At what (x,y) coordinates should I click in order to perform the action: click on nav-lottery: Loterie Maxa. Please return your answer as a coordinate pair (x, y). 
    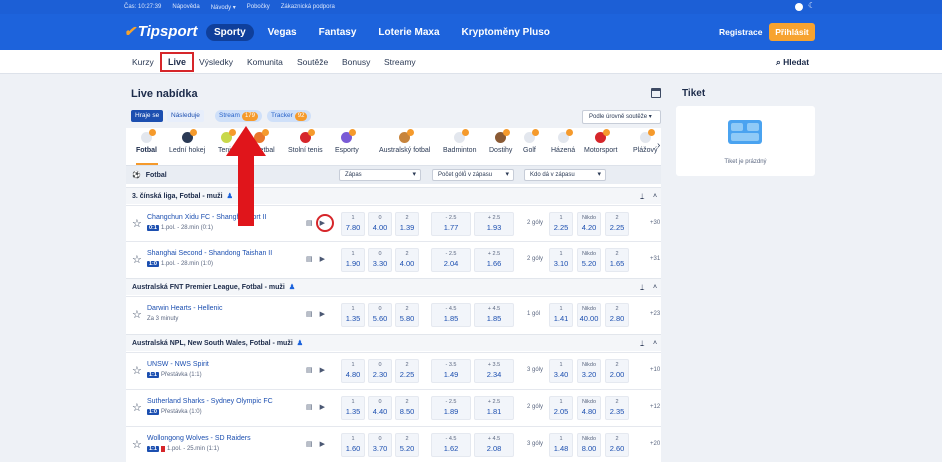
    Looking at the image, I should click on (408, 32).